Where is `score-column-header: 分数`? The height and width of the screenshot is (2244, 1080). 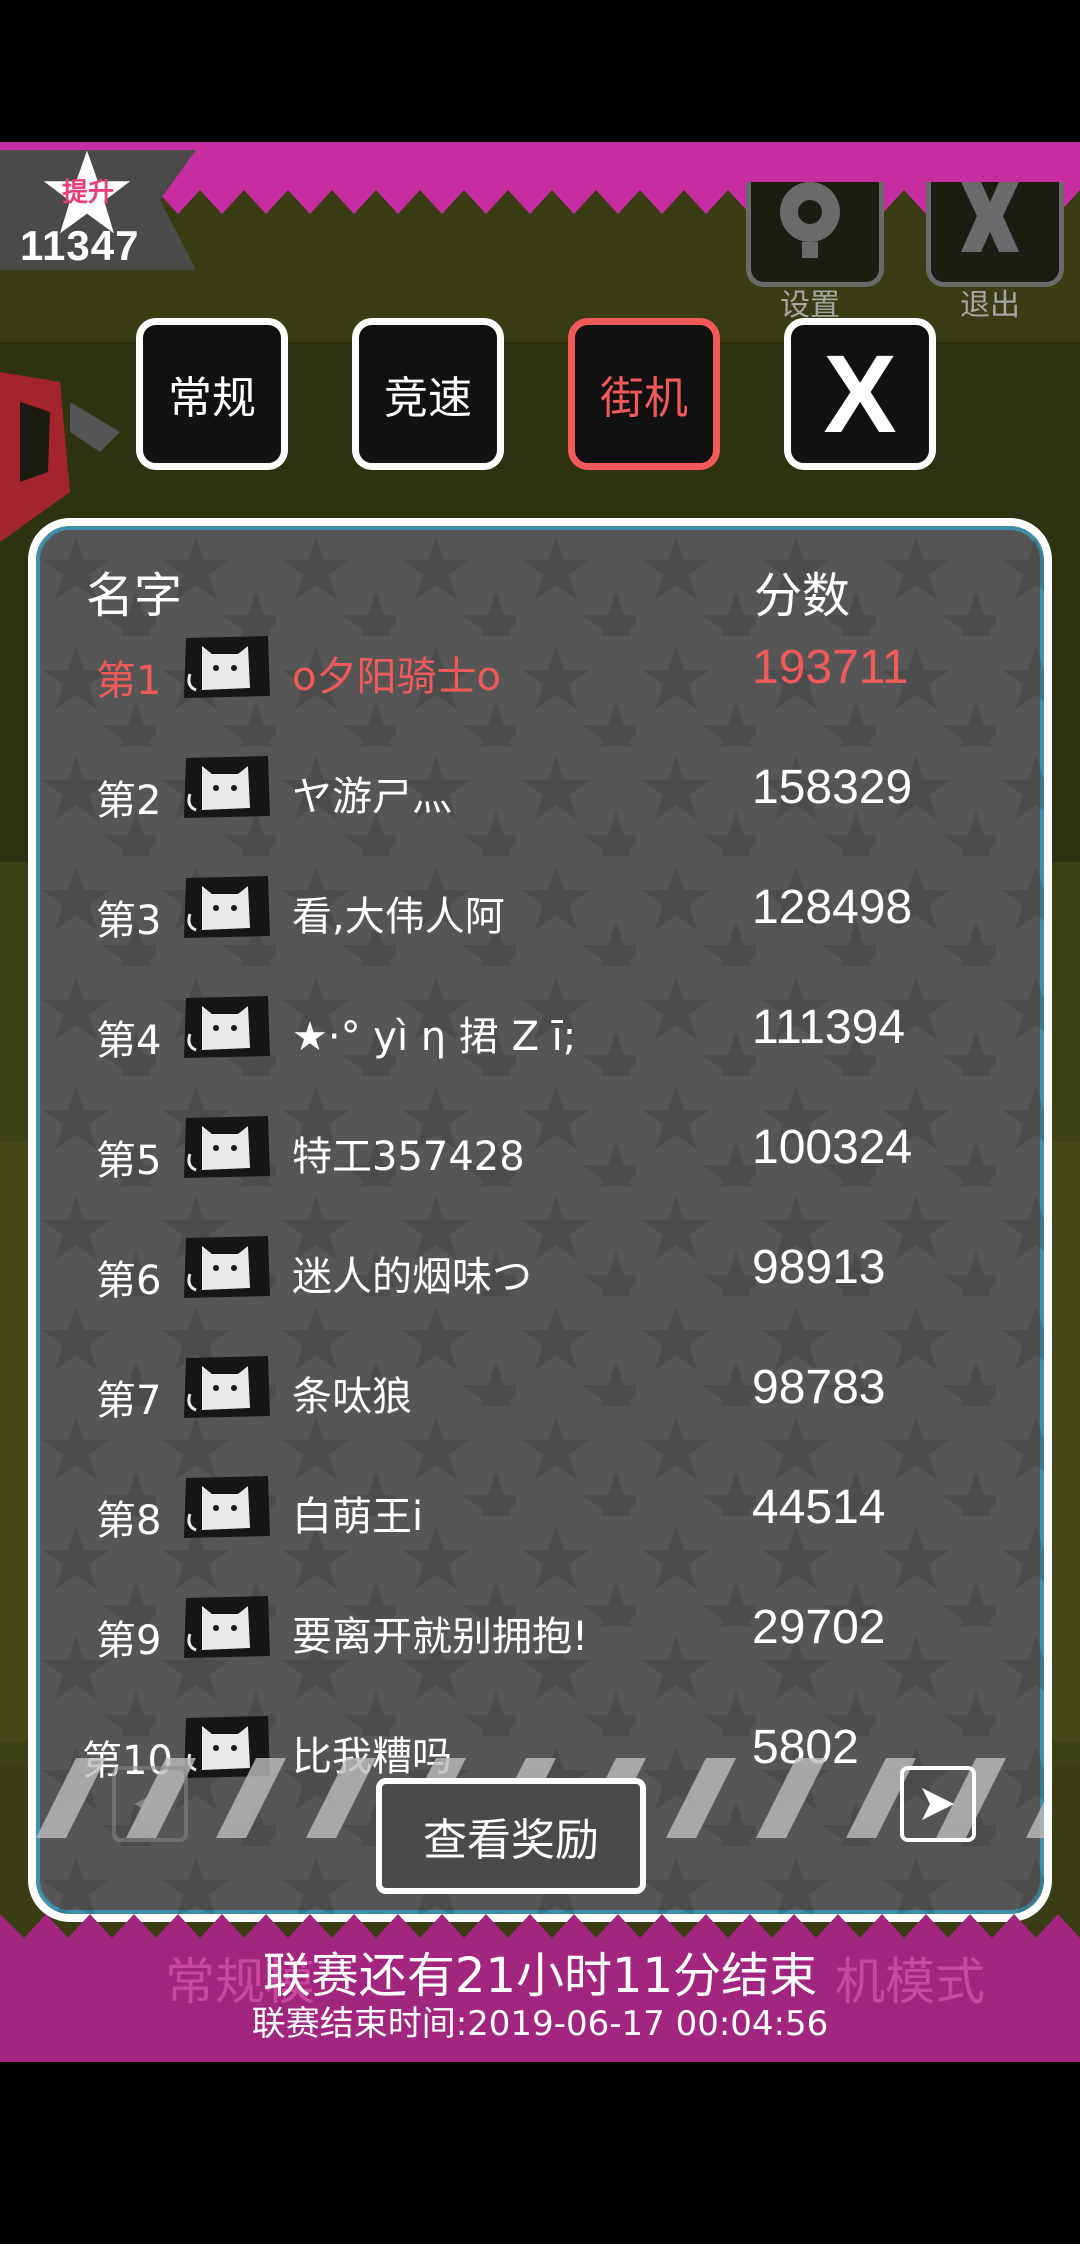
score-column-header: 分数 is located at coordinates (802, 596).